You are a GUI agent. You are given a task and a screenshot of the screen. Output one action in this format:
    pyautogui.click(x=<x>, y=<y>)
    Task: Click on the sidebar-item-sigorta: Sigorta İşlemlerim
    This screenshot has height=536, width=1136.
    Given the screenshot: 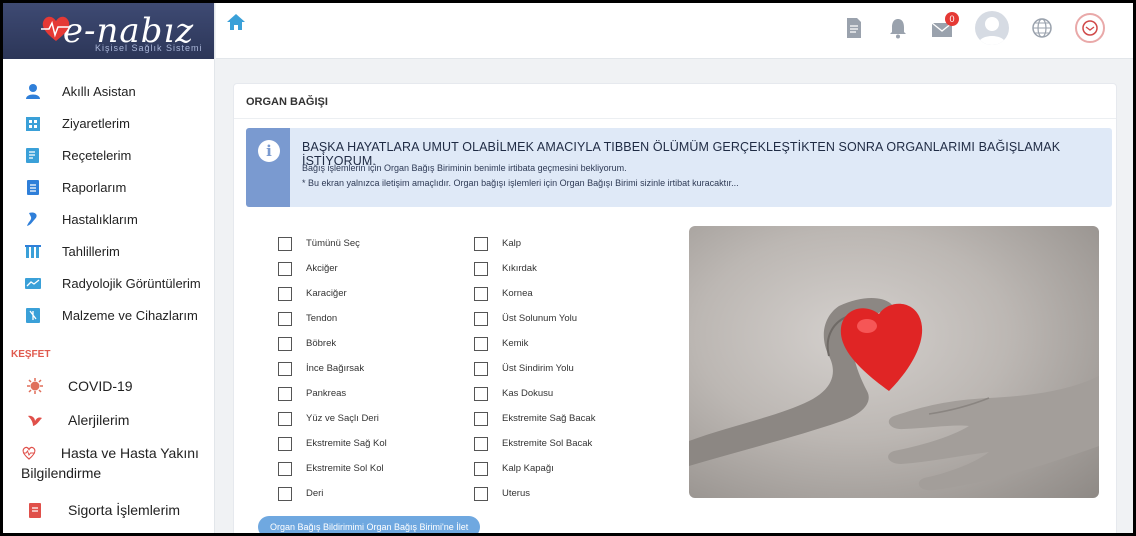 What is the action you would take?
    pyautogui.click(x=108, y=510)
    